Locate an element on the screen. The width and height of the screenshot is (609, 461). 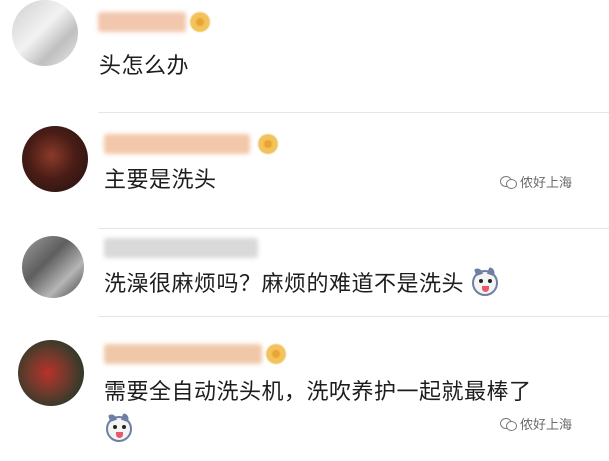
comment-text: 需要全自动洗头机，洗吹养护一起就最棒了 is located at coordinates (318, 392).